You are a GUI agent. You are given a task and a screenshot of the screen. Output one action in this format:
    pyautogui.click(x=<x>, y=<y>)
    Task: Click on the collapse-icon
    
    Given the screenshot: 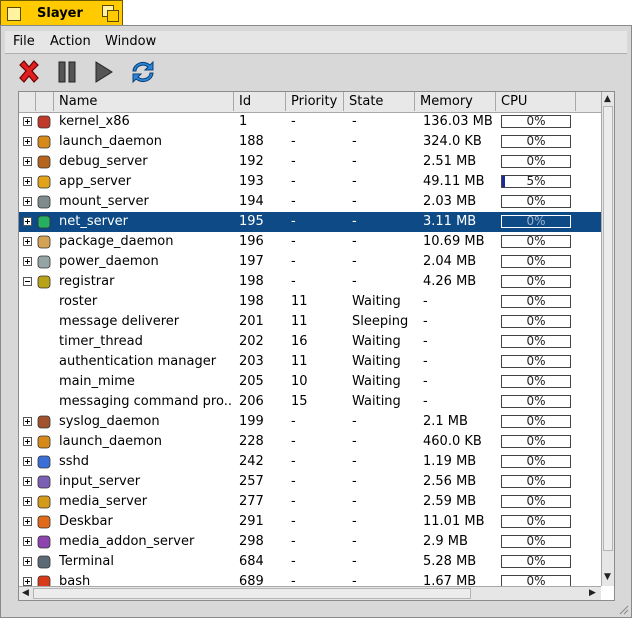 What is the action you would take?
    pyautogui.click(x=27, y=281)
    